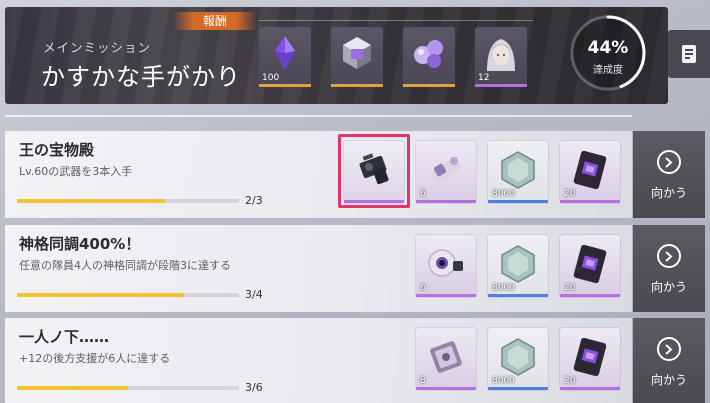 The height and width of the screenshot is (403, 710). What do you see at coordinates (446, 169) in the screenshot?
I see `scroll-capsule-icon` at bounding box center [446, 169].